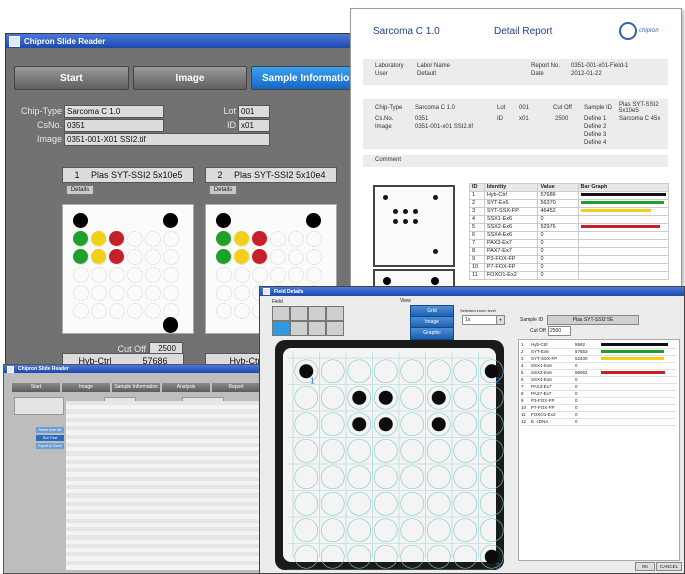 This screenshot has width=685, height=574. What do you see at coordinates (599, 422) in the screenshot?
I see `list-item: 12 E. cDNA 0` at bounding box center [599, 422].